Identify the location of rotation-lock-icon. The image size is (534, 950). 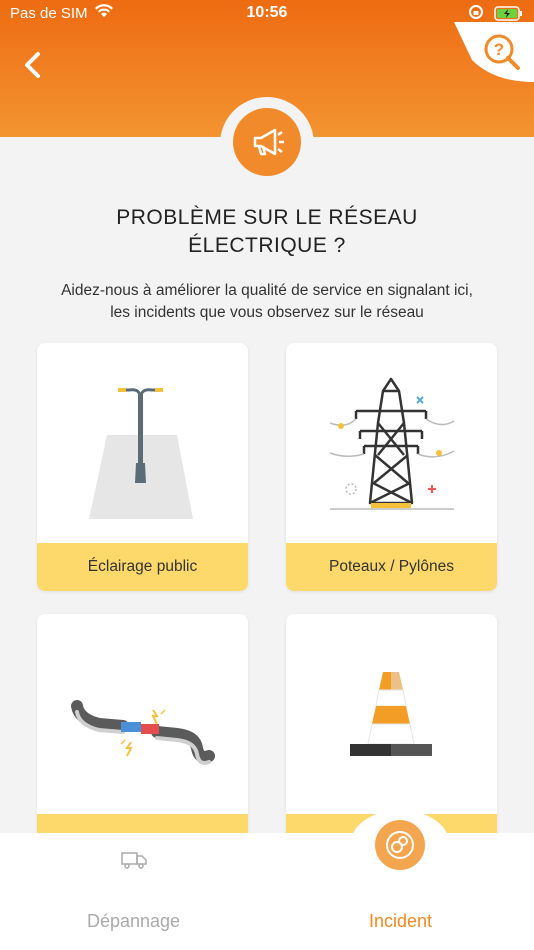
(476, 14).